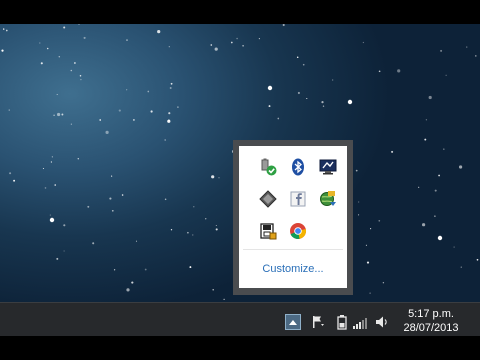 The image size is (480, 360). I want to click on save-disk-icon, so click(268, 231).